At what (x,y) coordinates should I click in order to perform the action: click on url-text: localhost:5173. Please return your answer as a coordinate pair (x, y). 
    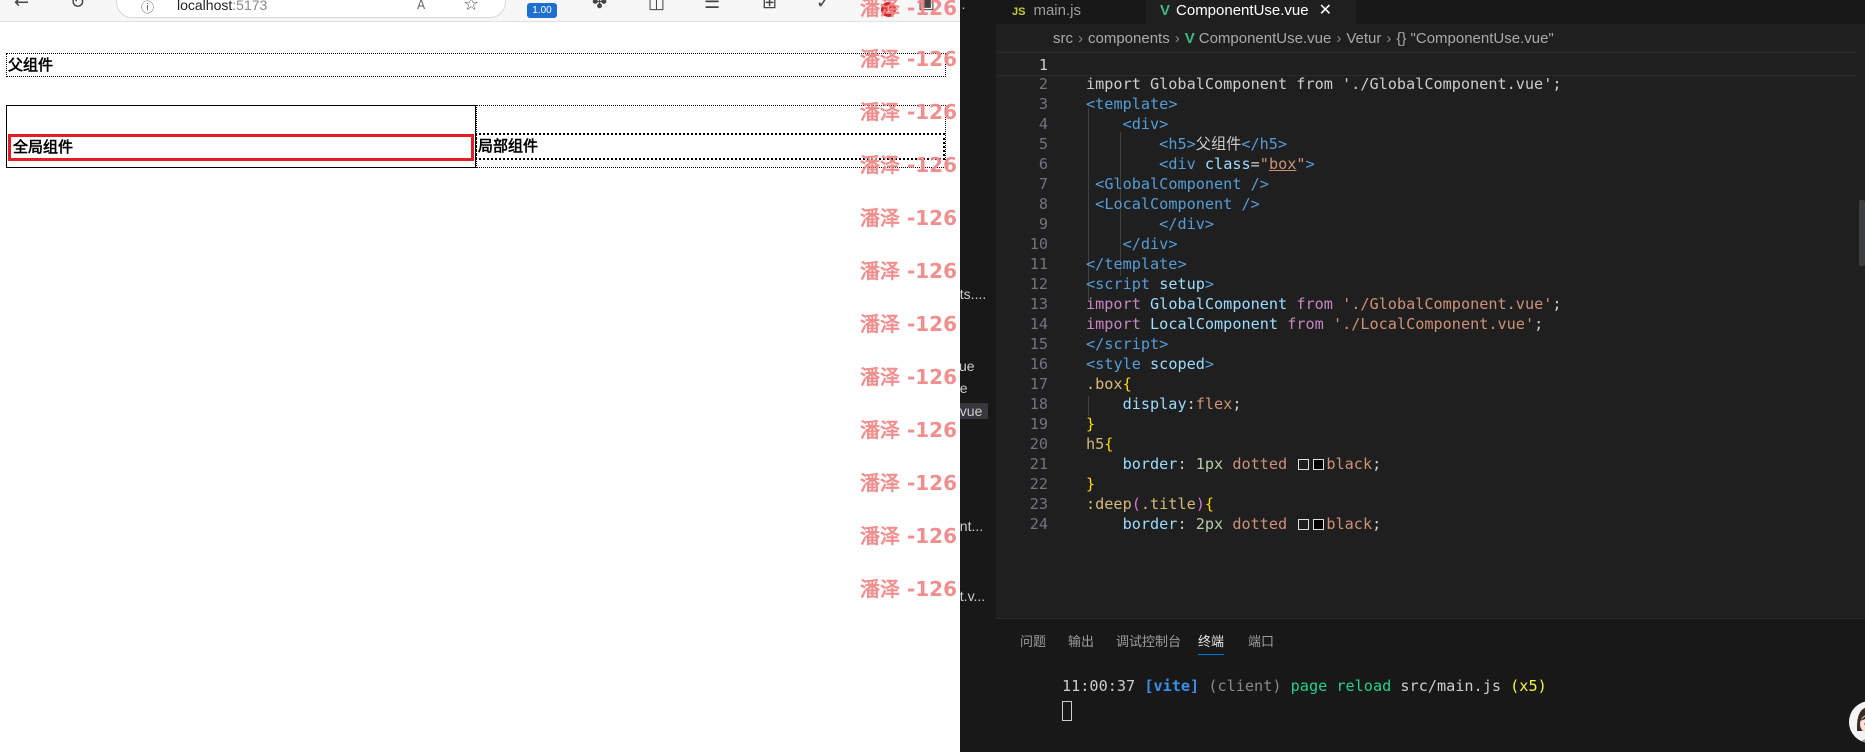
    Looking at the image, I should click on (222, 6).